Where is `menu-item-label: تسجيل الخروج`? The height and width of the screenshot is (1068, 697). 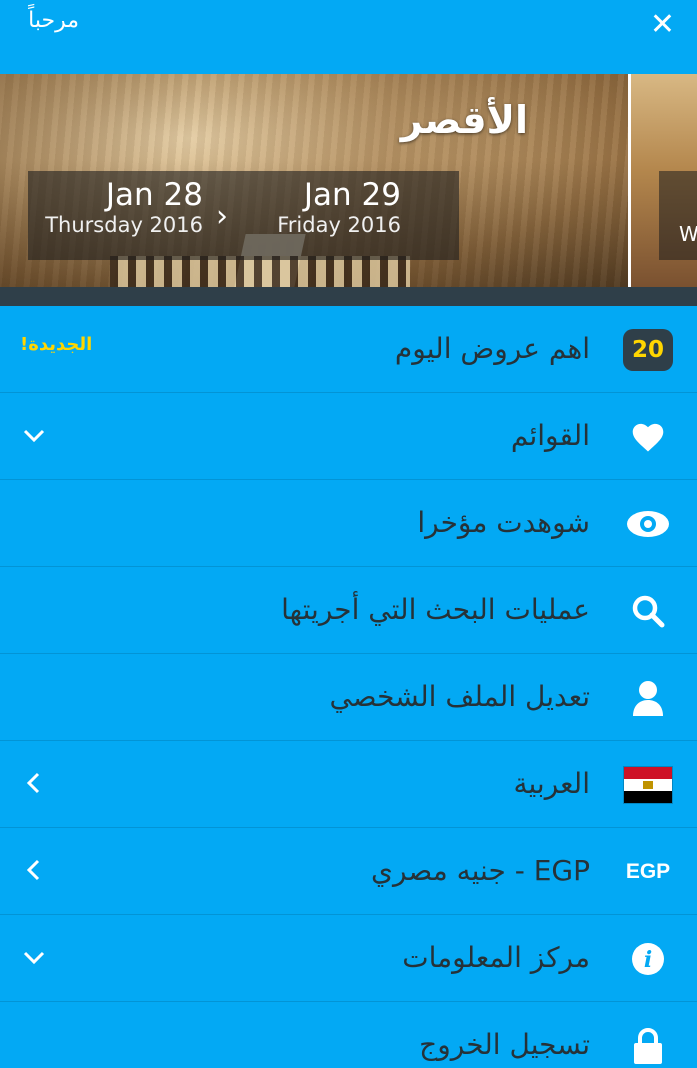 menu-item-label: تسجيل الخروج is located at coordinates (504, 1044).